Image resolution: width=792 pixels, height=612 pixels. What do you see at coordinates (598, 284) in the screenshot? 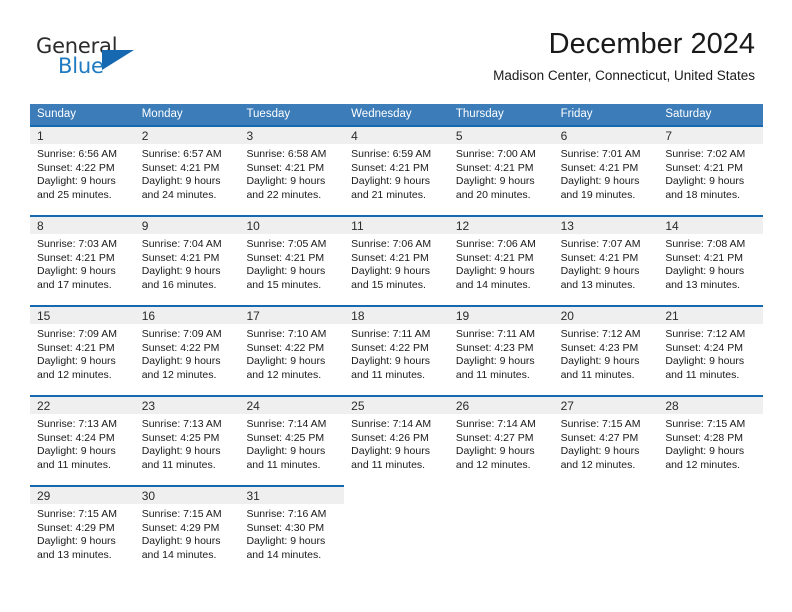
I see `daylight-text-line2: and 13 minutes.` at bounding box center [598, 284].